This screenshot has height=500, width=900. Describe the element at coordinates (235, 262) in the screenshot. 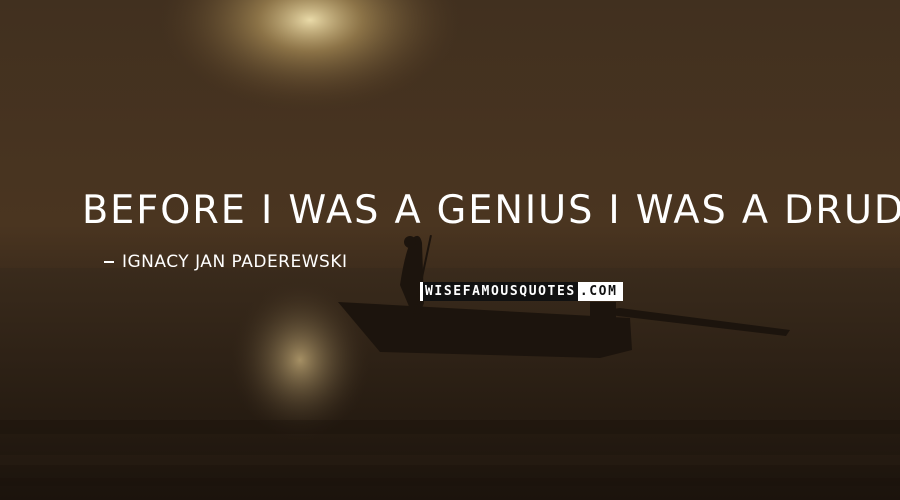

I see `author-name: IGNACY JAN PADEREWSKI` at that location.